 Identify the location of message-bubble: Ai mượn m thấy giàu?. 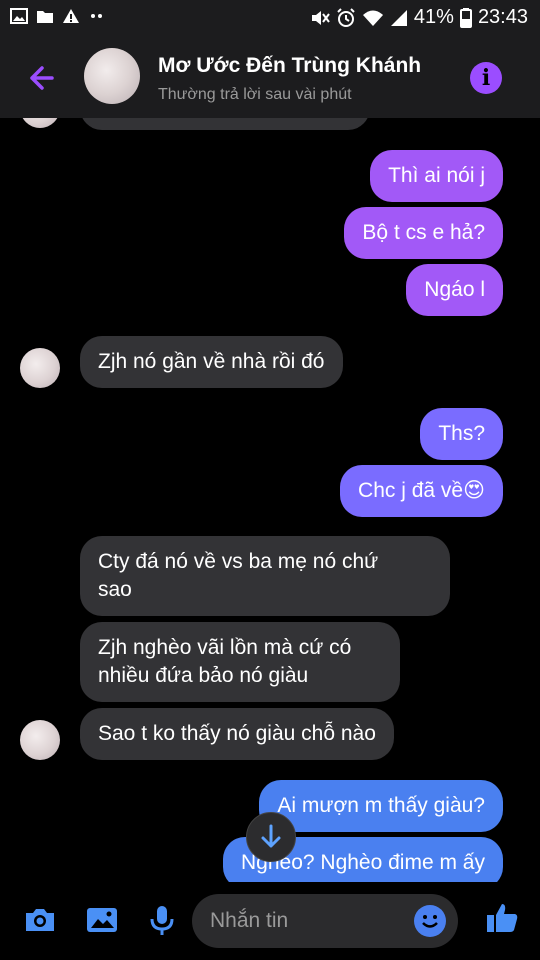
(381, 806).